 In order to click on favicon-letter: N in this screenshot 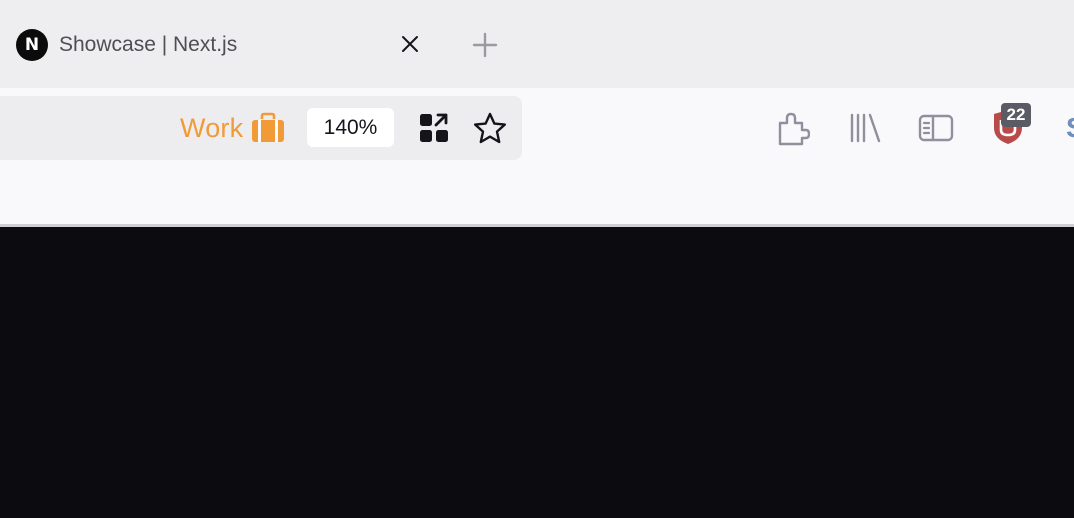, I will do `click(32, 45)`.